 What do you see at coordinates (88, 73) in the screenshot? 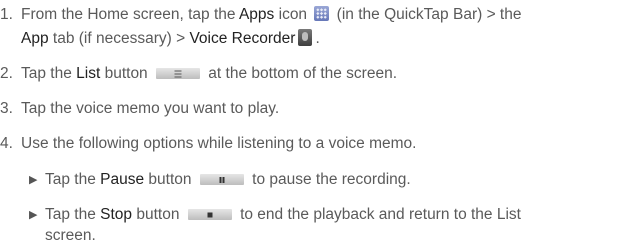
I see `list-label: List` at bounding box center [88, 73].